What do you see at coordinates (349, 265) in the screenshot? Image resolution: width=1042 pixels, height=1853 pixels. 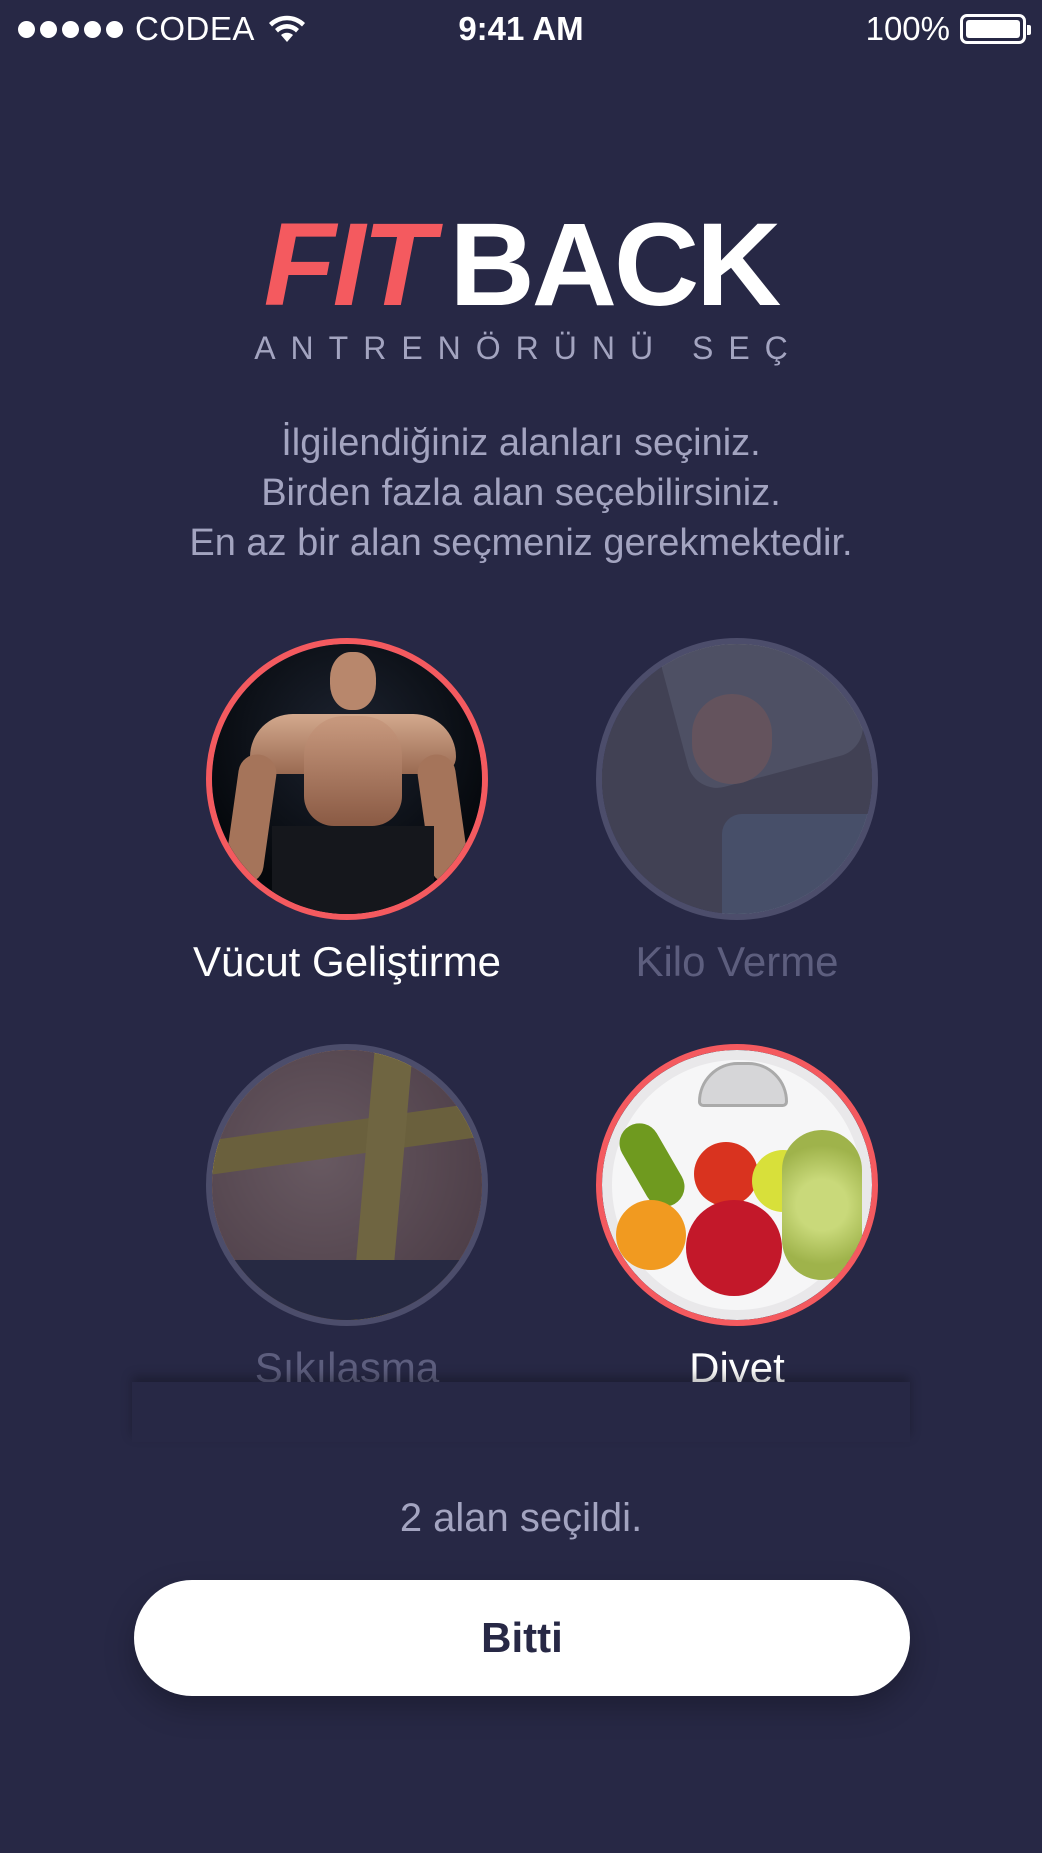 I see `logo-fit-text: FIT` at bounding box center [349, 265].